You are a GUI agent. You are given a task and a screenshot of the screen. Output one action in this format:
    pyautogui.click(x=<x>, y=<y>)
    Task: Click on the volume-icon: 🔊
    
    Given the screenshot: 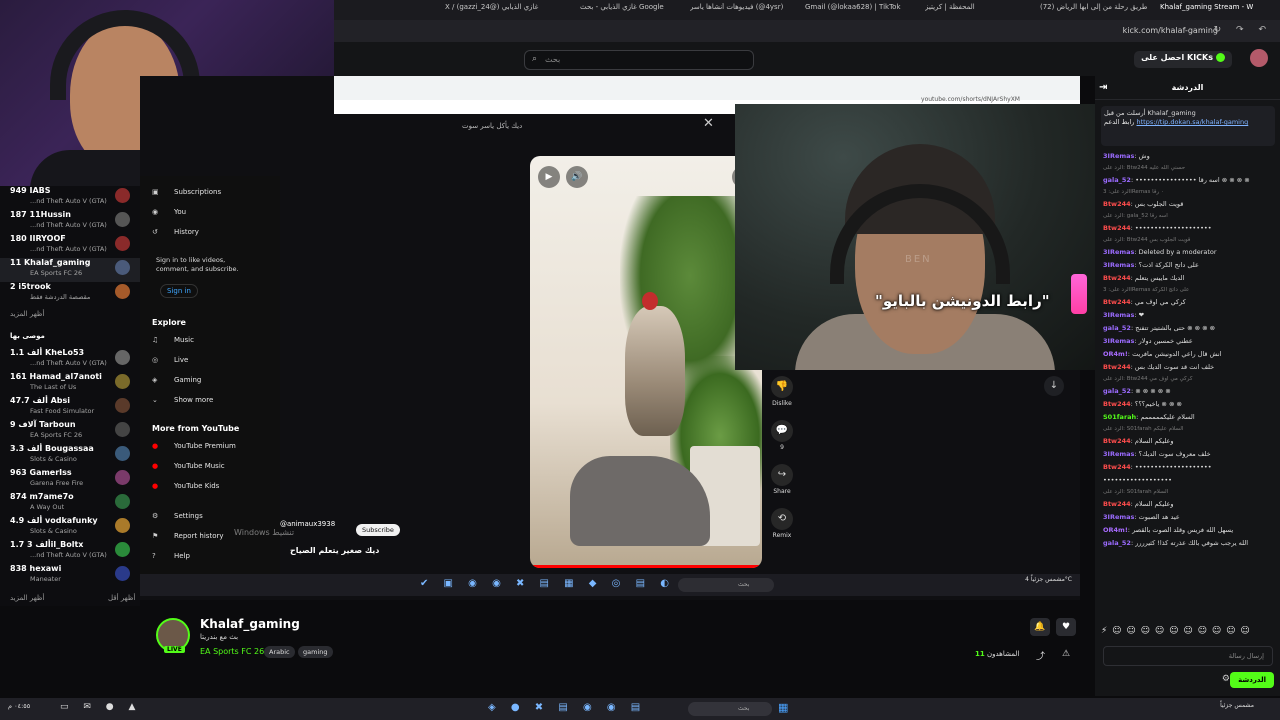 What is the action you would take?
    pyautogui.click(x=577, y=177)
    